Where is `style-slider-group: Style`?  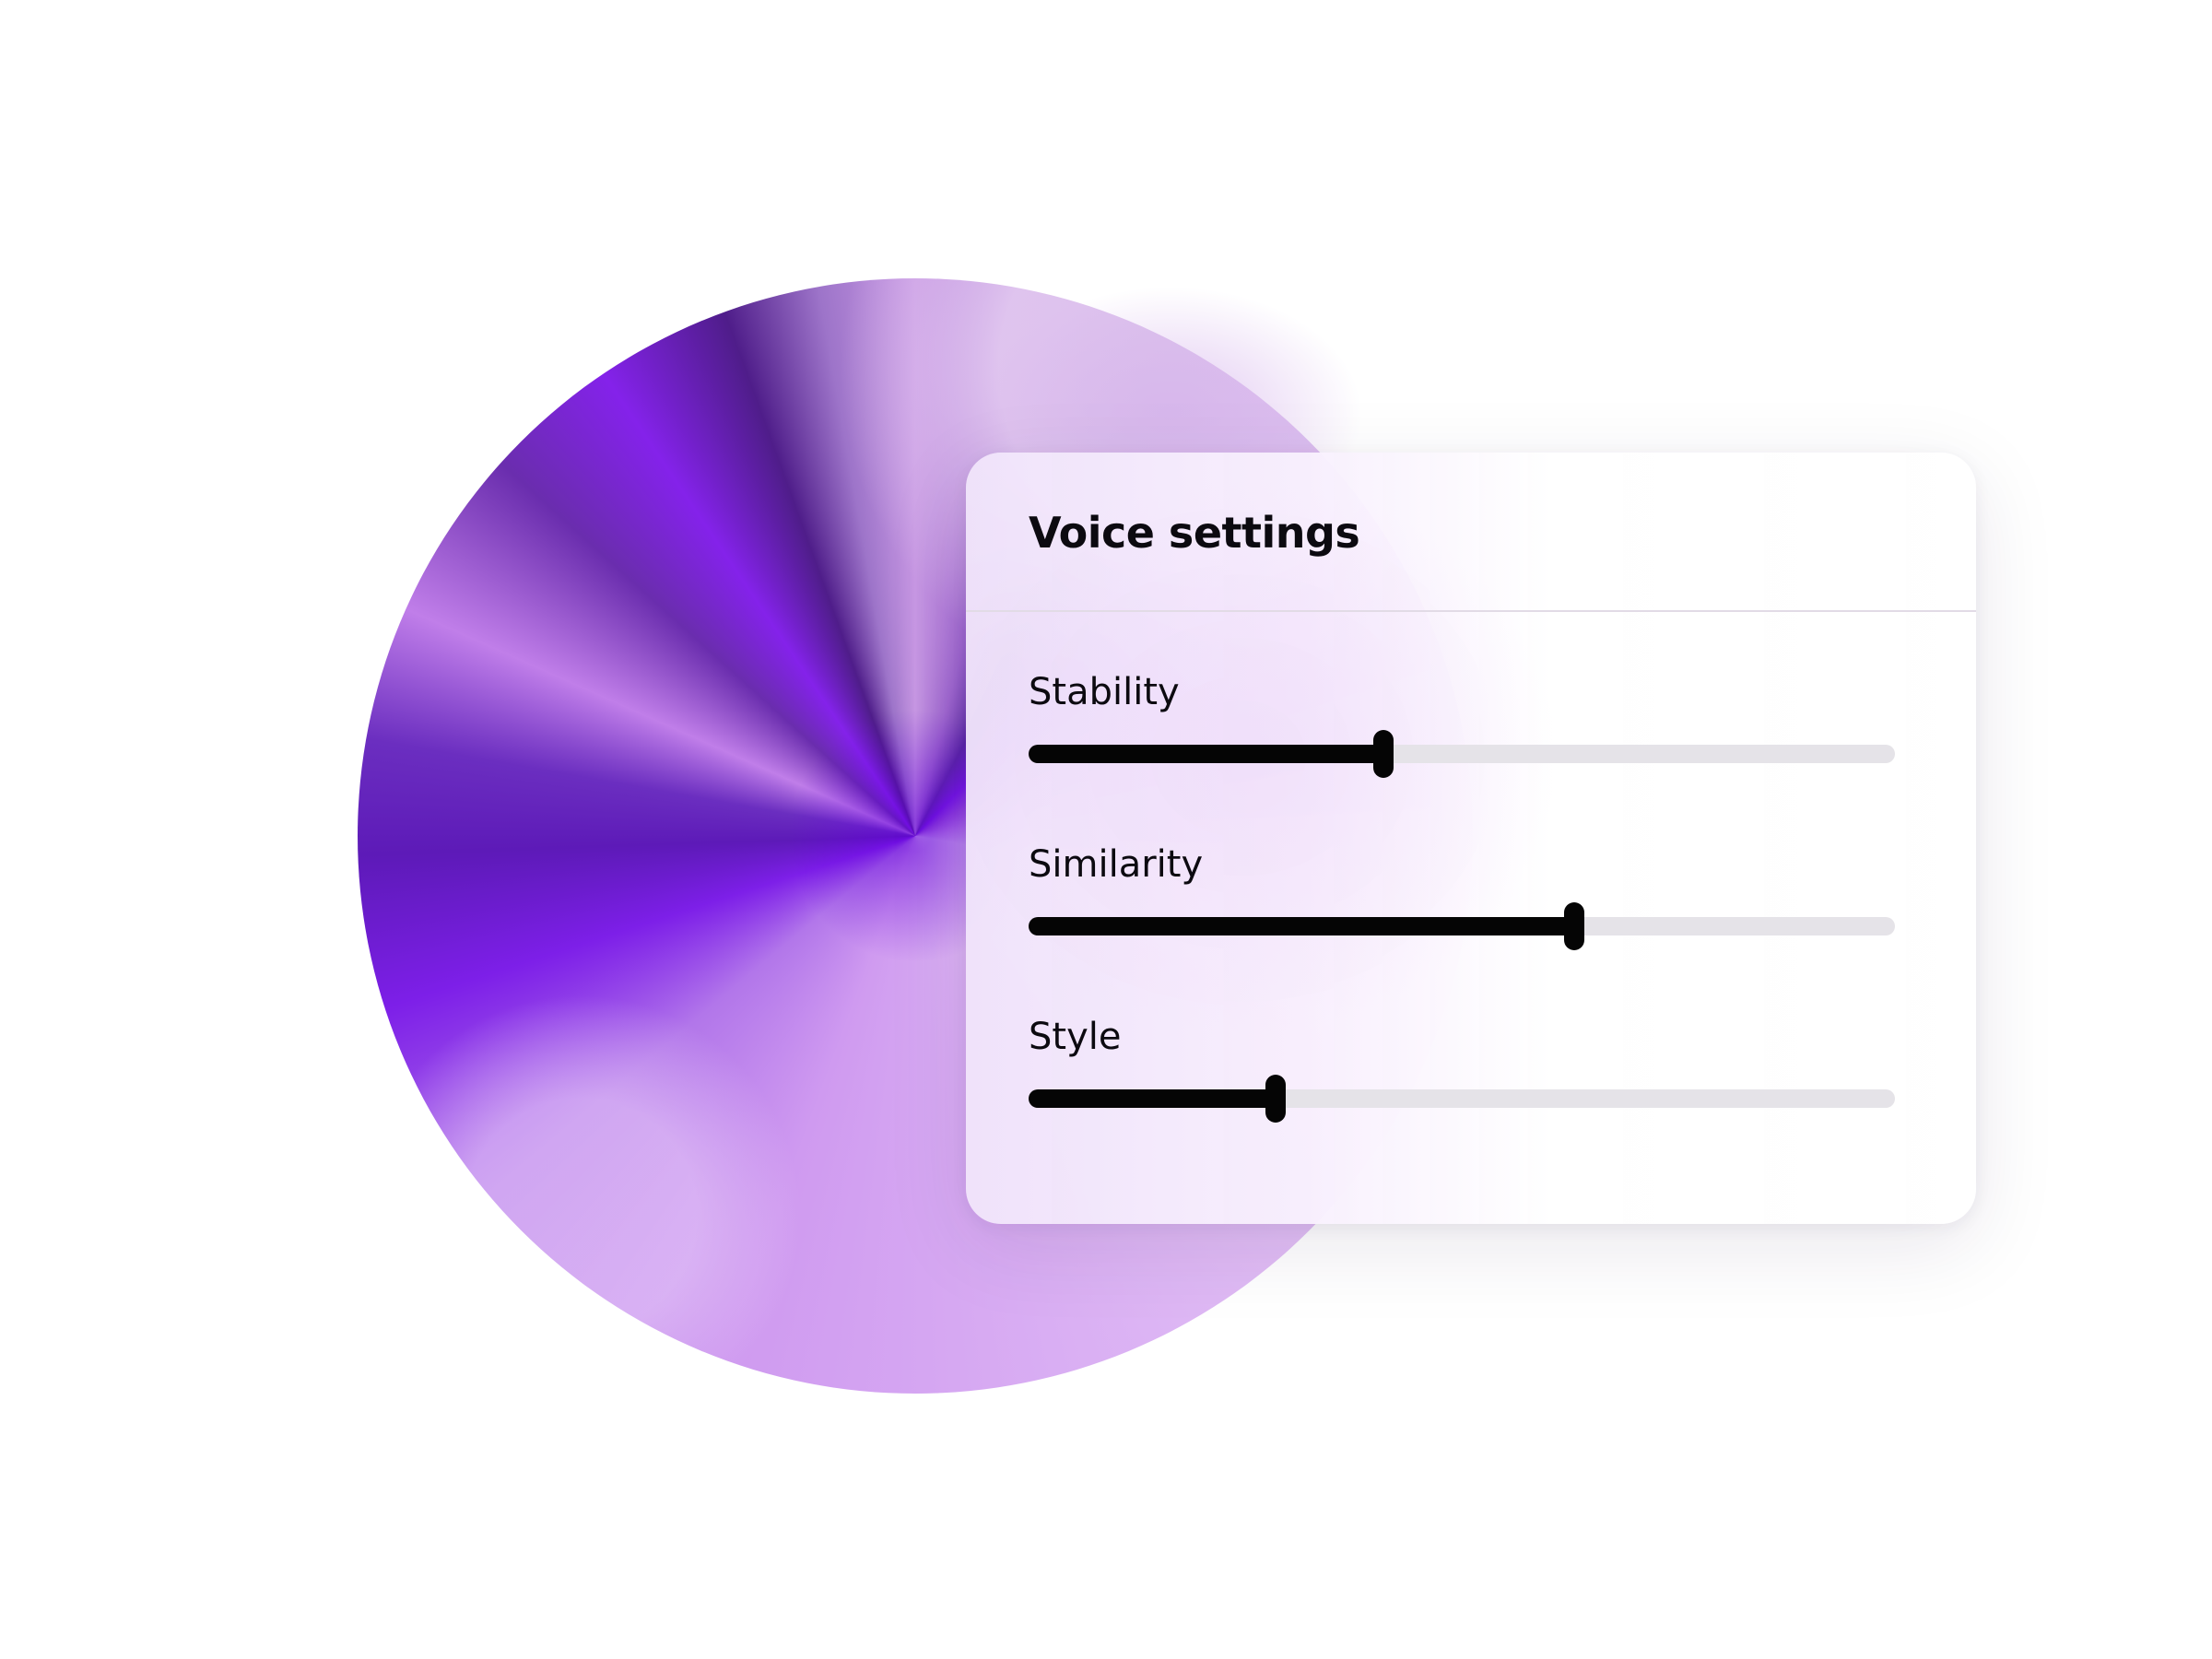 style-slider-group: Style is located at coordinates (1462, 1069).